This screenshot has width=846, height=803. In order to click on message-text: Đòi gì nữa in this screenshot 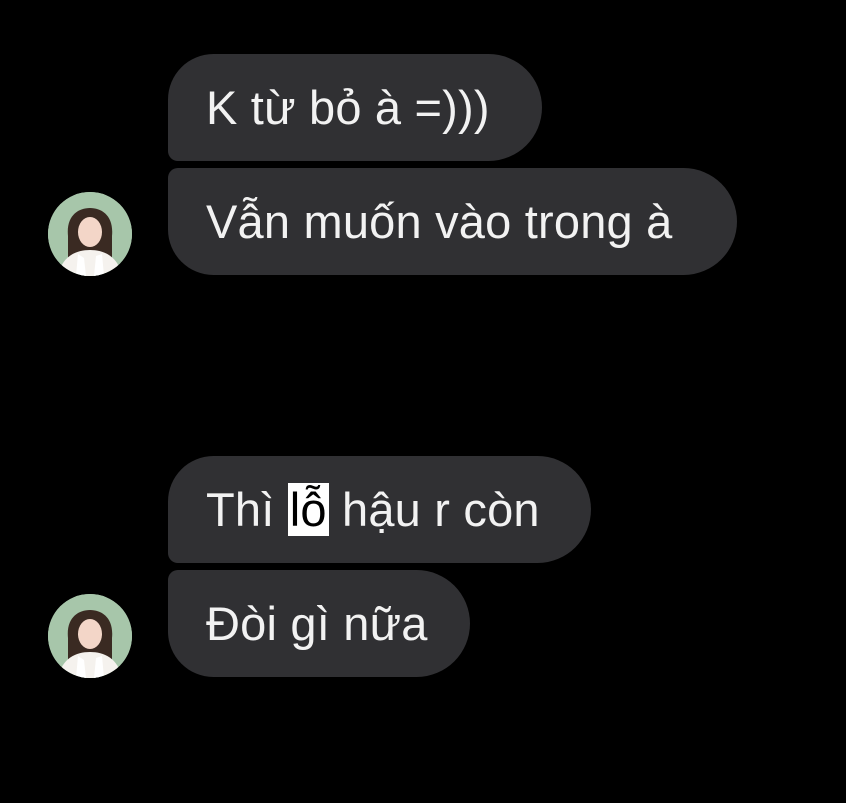, I will do `click(317, 623)`.